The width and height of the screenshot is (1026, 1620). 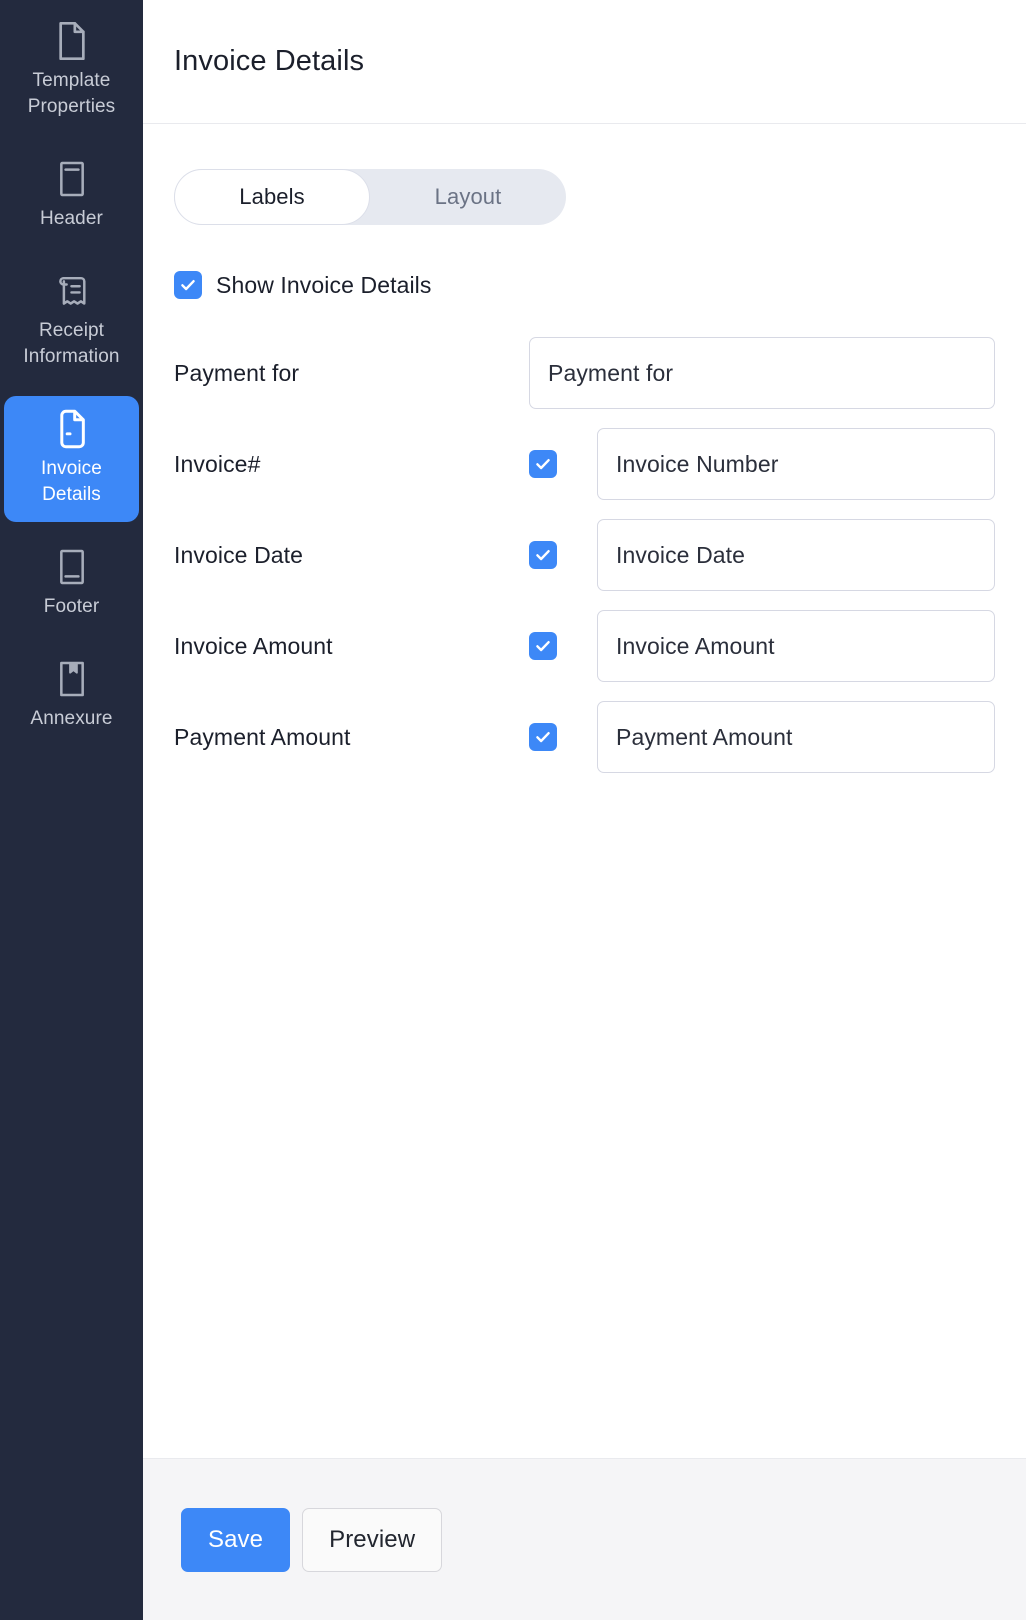 I want to click on field-input-invoice-amount: Invoice Amount, so click(x=796, y=646).